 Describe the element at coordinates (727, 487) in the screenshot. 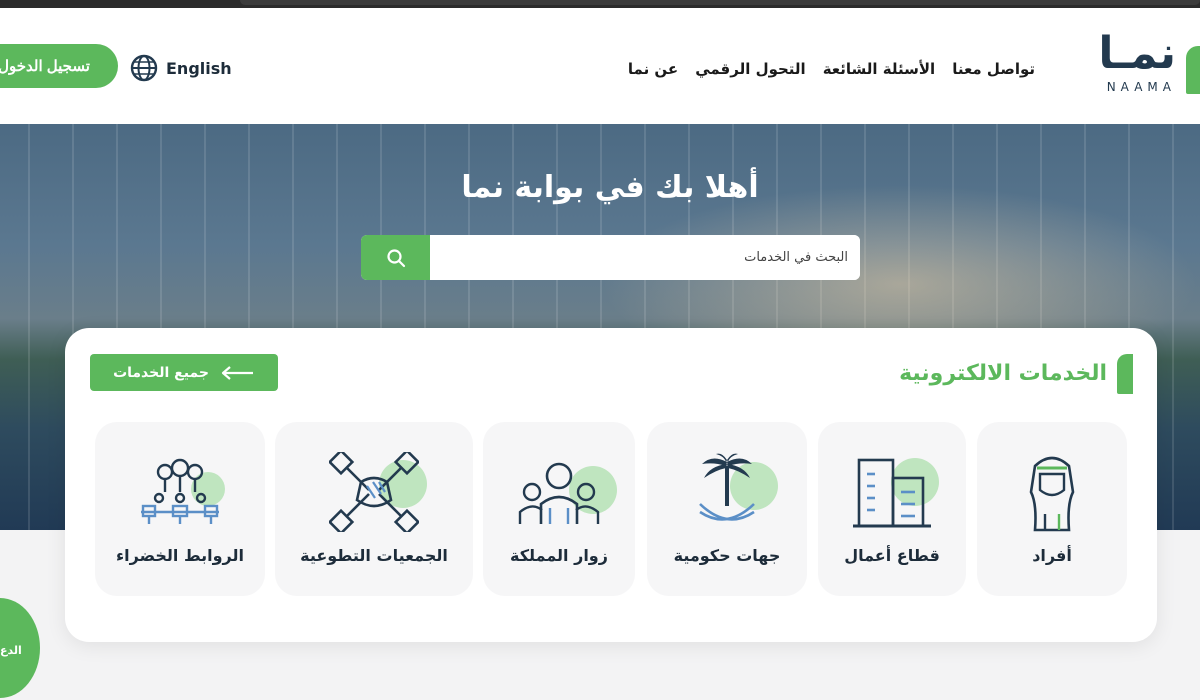

I see `palm-swords-icon` at that location.